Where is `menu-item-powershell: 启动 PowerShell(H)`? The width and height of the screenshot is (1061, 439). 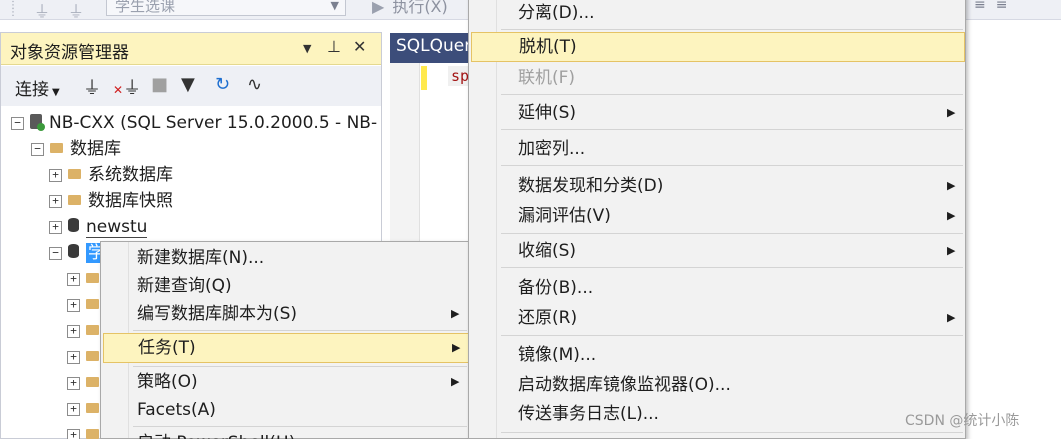
menu-item-powershell: 启动 PowerShell(H) is located at coordinates (285, 434).